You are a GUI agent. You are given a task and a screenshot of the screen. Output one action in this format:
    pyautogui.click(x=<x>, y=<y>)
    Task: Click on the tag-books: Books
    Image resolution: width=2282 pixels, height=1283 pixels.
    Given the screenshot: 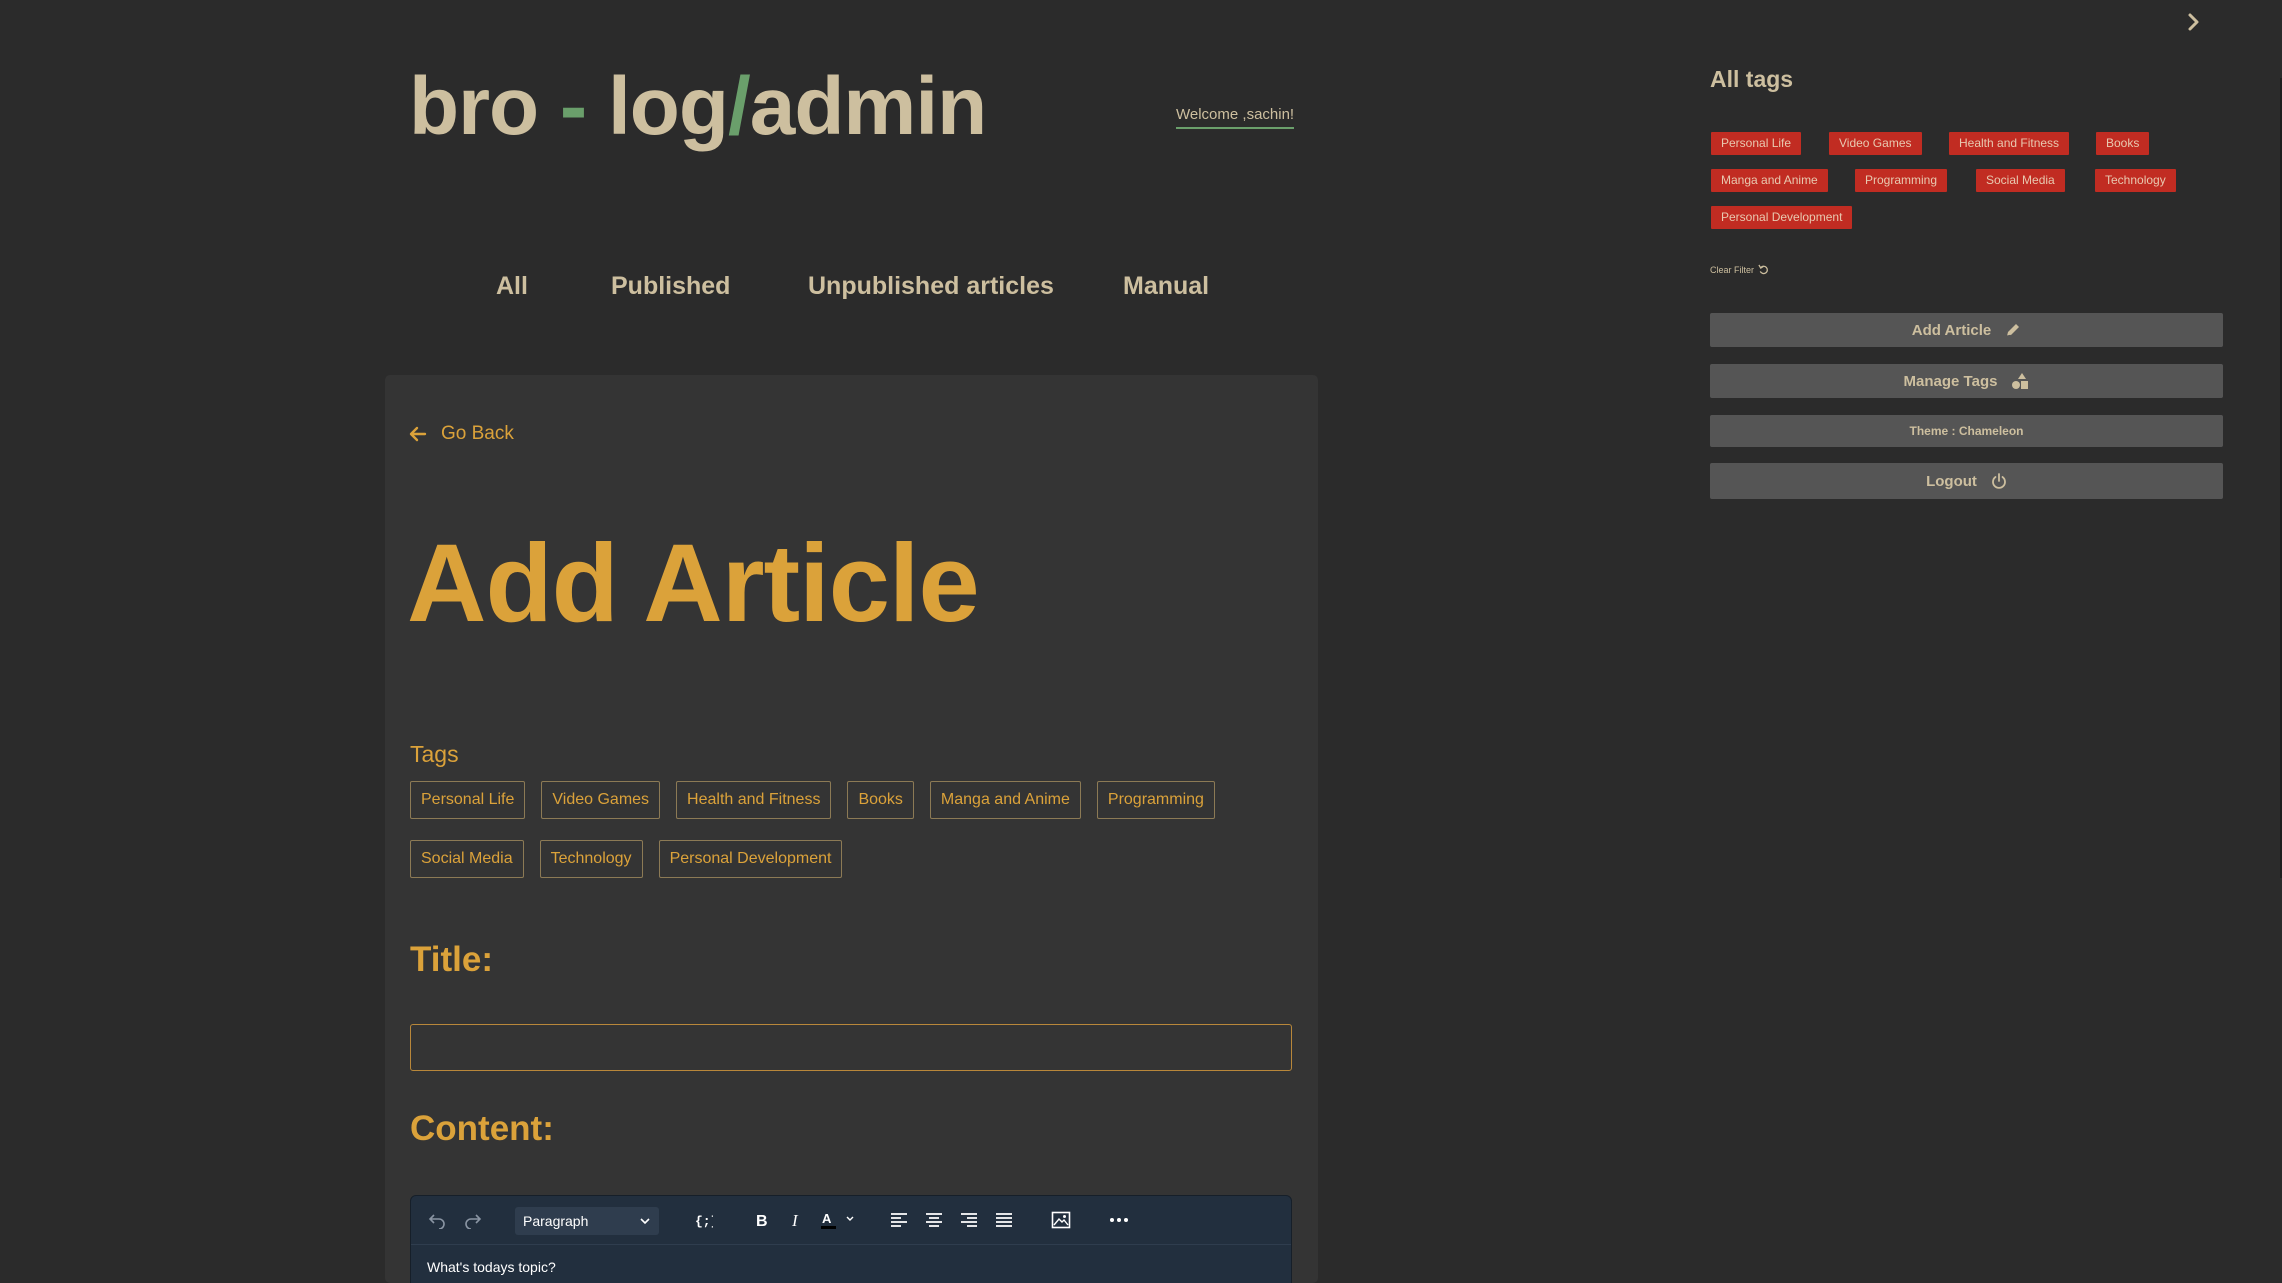 What is the action you would take?
    pyautogui.click(x=880, y=800)
    